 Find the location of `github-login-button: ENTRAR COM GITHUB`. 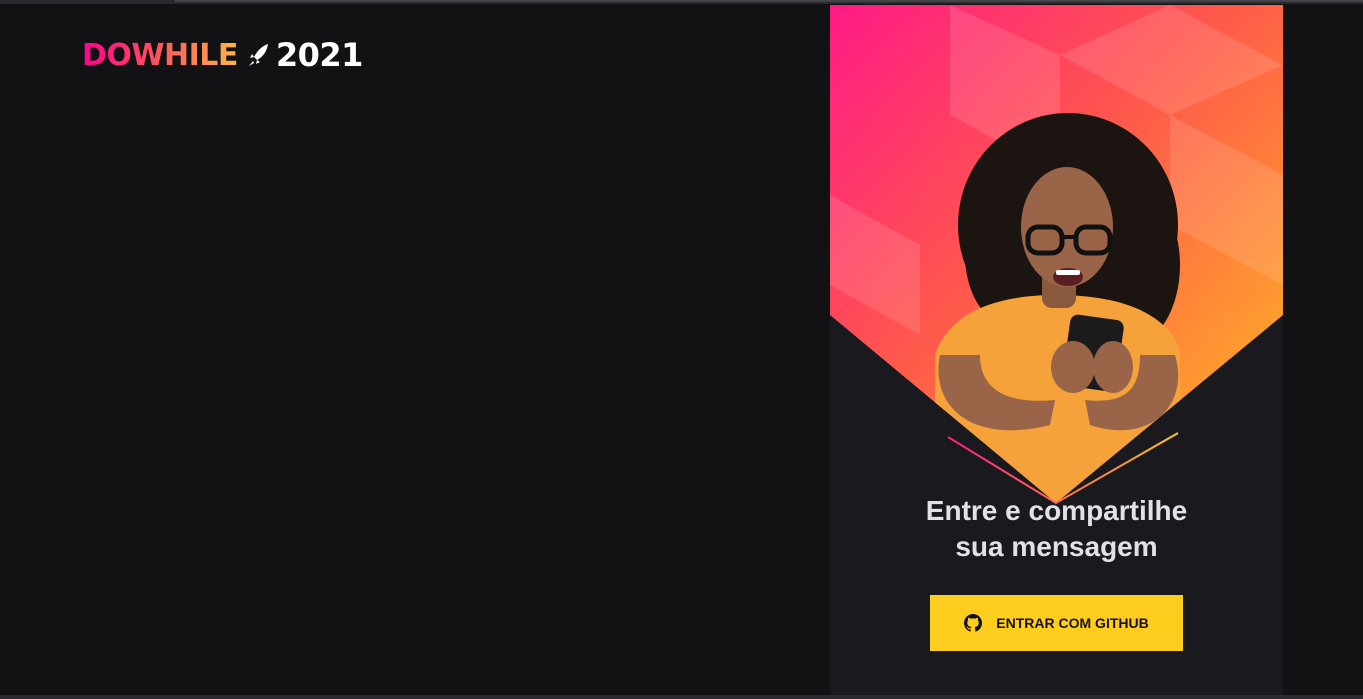

github-login-button: ENTRAR COM GITHUB is located at coordinates (1056, 623).